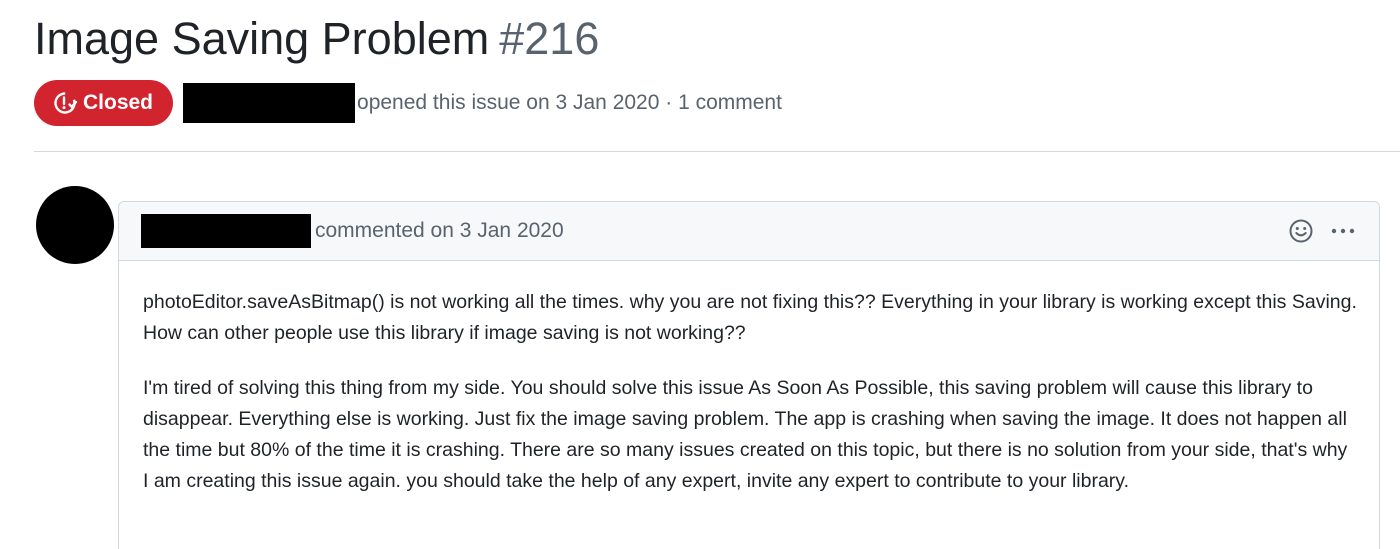 The height and width of the screenshot is (549, 1400). I want to click on state-badge: Closed, so click(104, 103).